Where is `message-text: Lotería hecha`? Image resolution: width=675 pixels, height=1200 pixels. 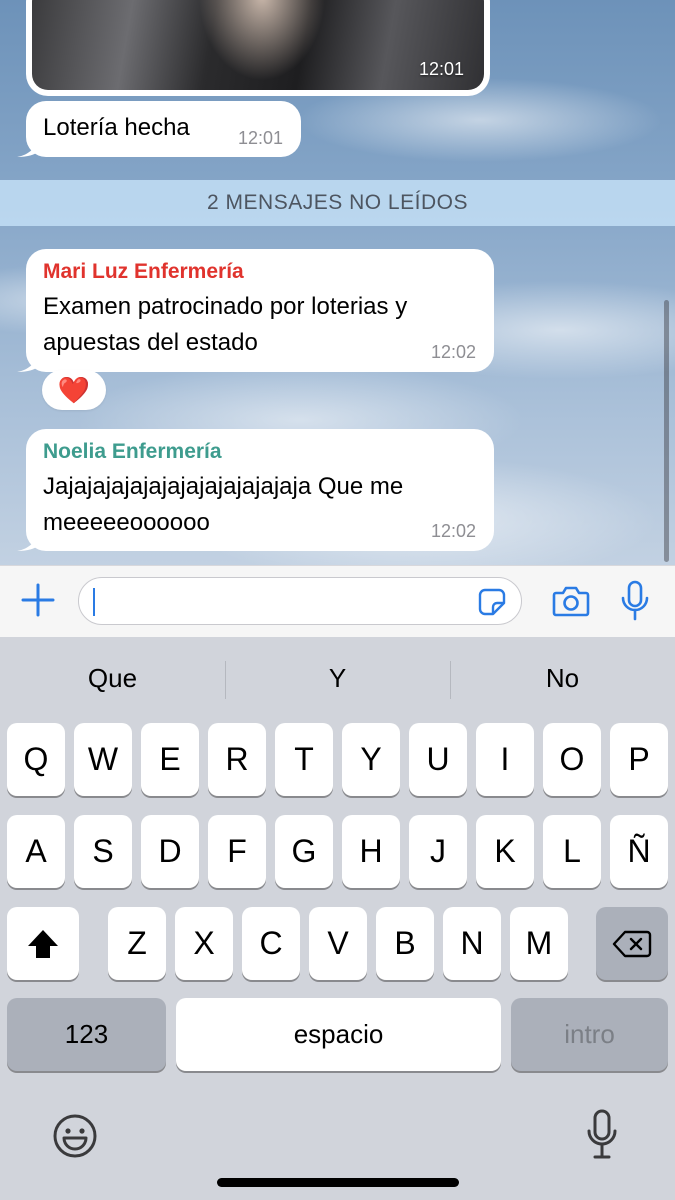 message-text: Lotería hecha is located at coordinates (116, 127).